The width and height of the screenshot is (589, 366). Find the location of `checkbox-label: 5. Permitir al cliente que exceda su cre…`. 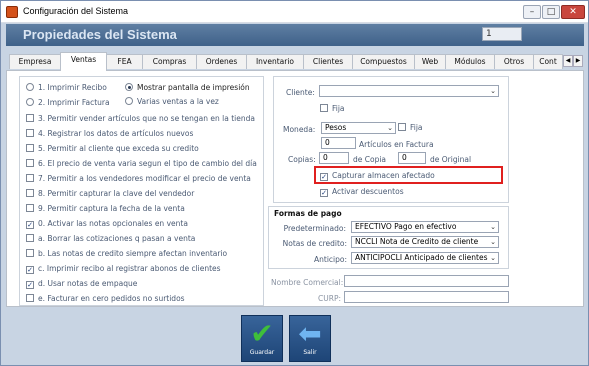

checkbox-label: 5. Permitir al cliente que exceda su cre… is located at coordinates (118, 148).